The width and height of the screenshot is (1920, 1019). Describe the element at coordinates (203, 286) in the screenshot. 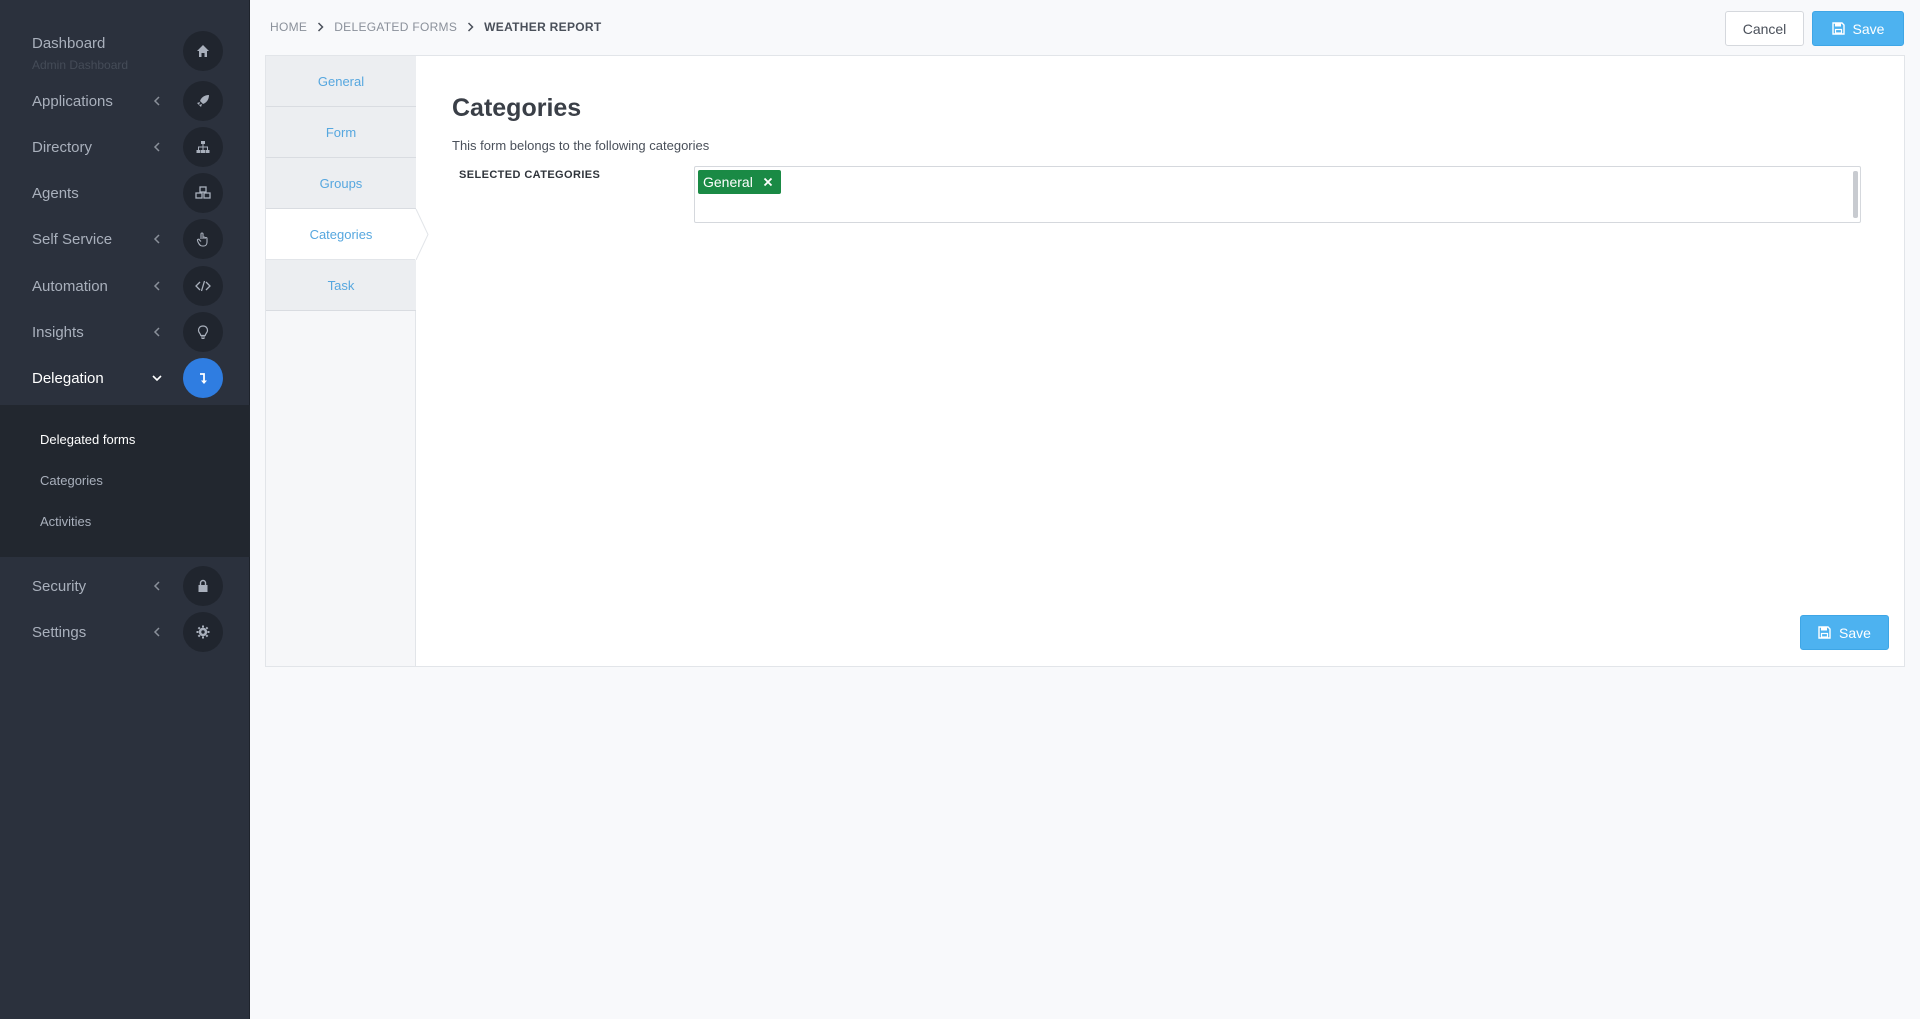

I see `code-icon` at that location.